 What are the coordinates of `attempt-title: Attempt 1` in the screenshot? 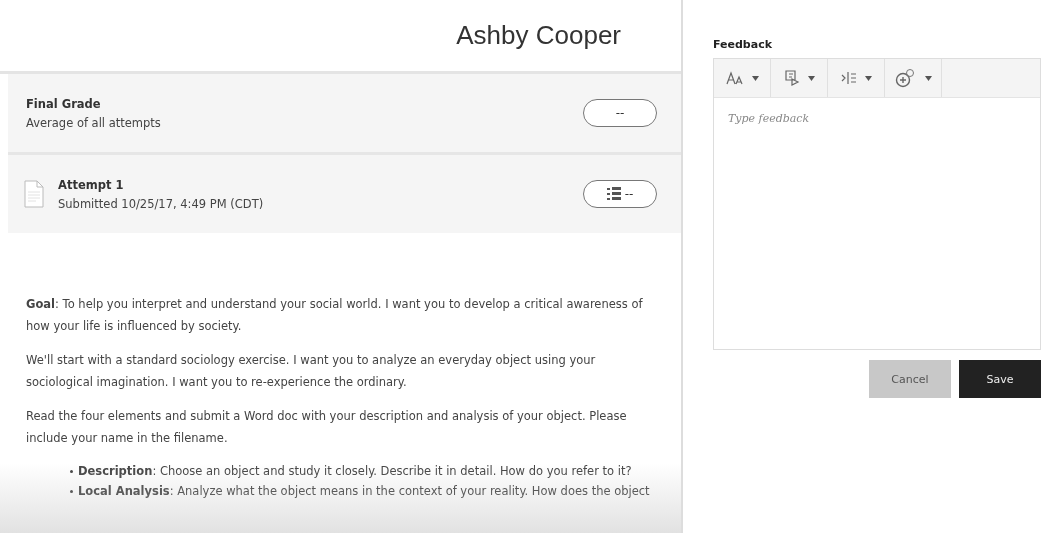 It's located at (313, 184).